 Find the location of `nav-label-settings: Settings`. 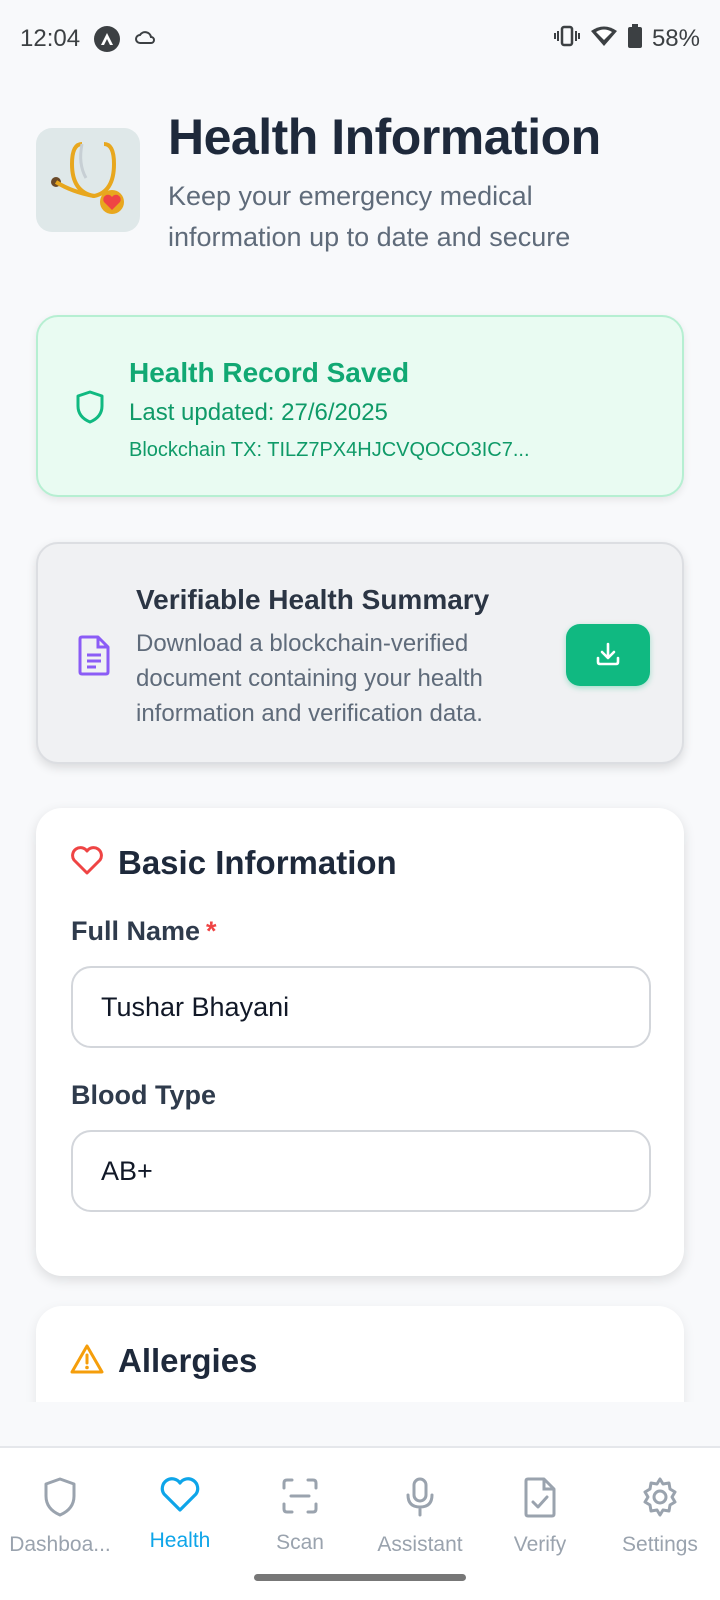

nav-label-settings: Settings is located at coordinates (660, 1544).